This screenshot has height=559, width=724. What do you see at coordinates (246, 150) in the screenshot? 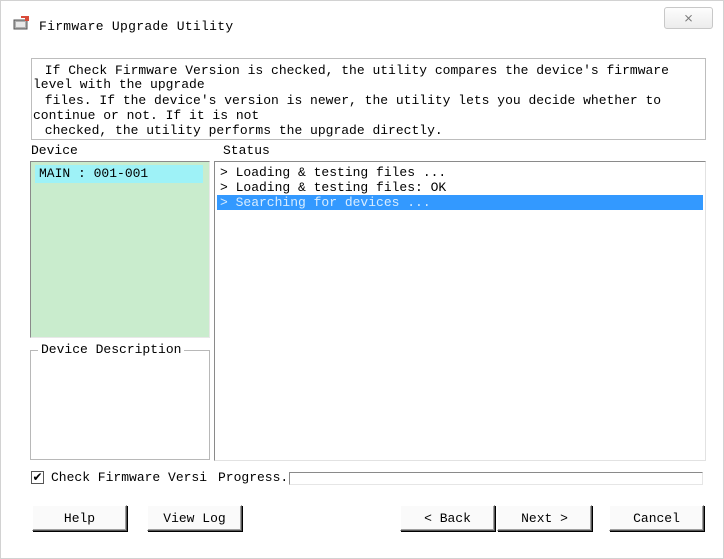
I see `status-label: Status` at bounding box center [246, 150].